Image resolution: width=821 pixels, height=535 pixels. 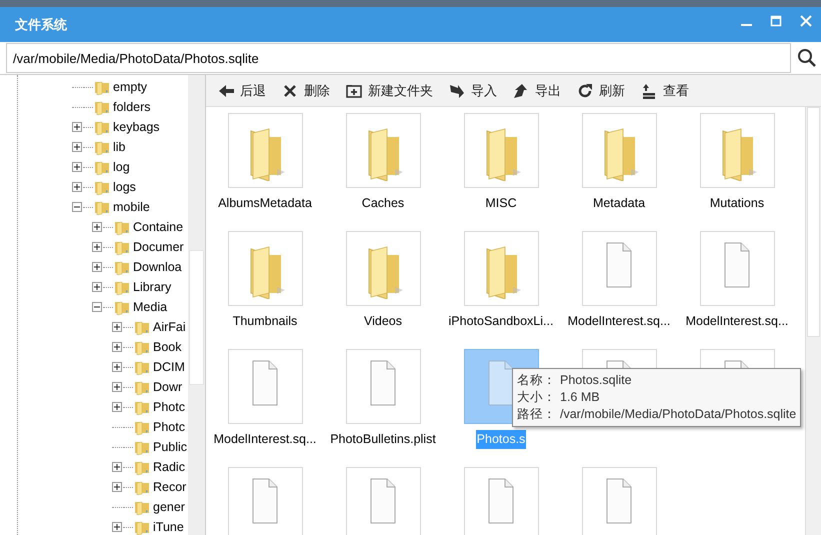 What do you see at coordinates (536, 414) in the screenshot?
I see `tooltip-label: 路径：` at bounding box center [536, 414].